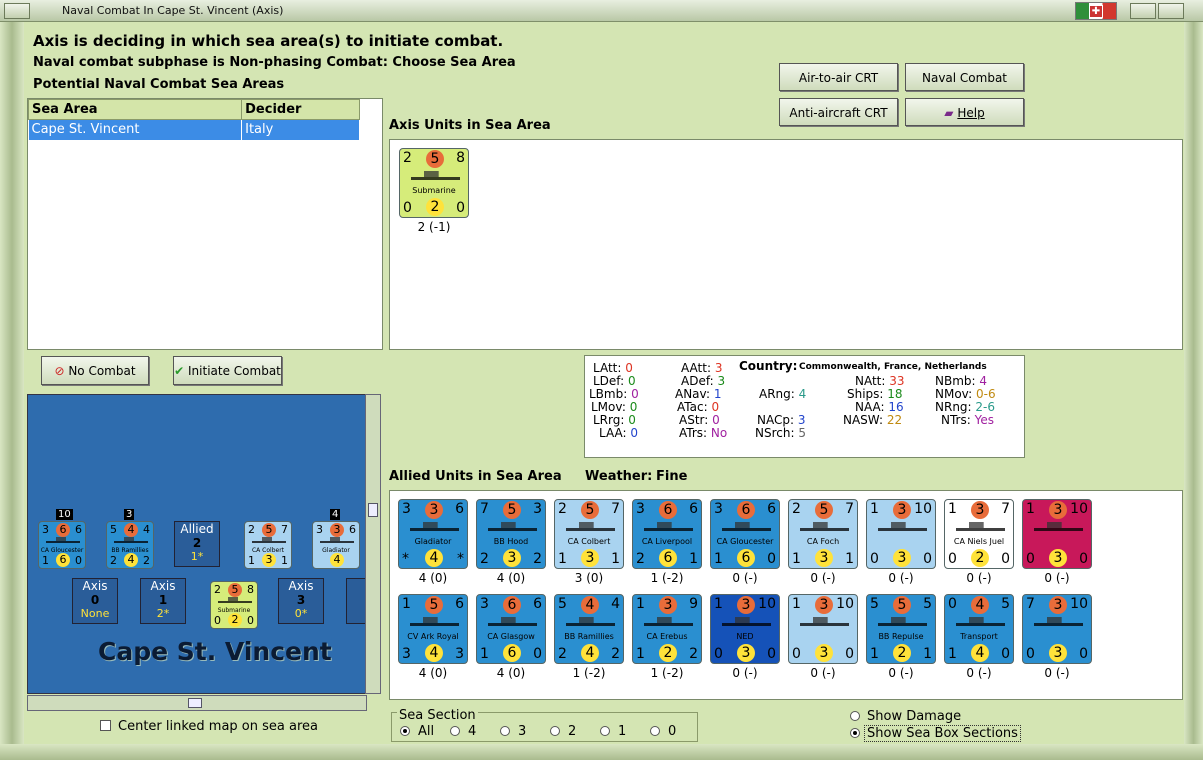 This screenshot has height=760, width=1203. Describe the element at coordinates (105, 725) in the screenshot. I see `center-map-checkbox` at that location.